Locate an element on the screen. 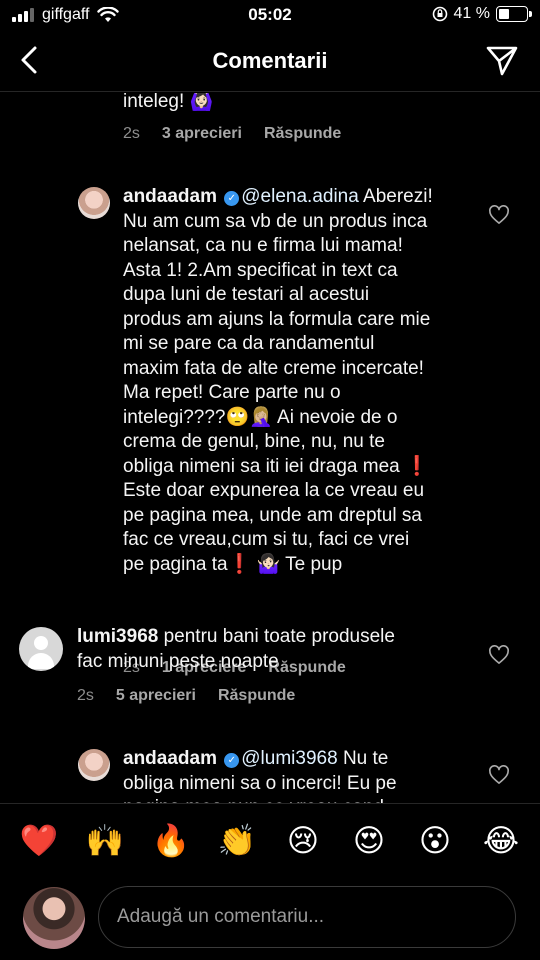  current-user-avatar is located at coordinates (54, 918).